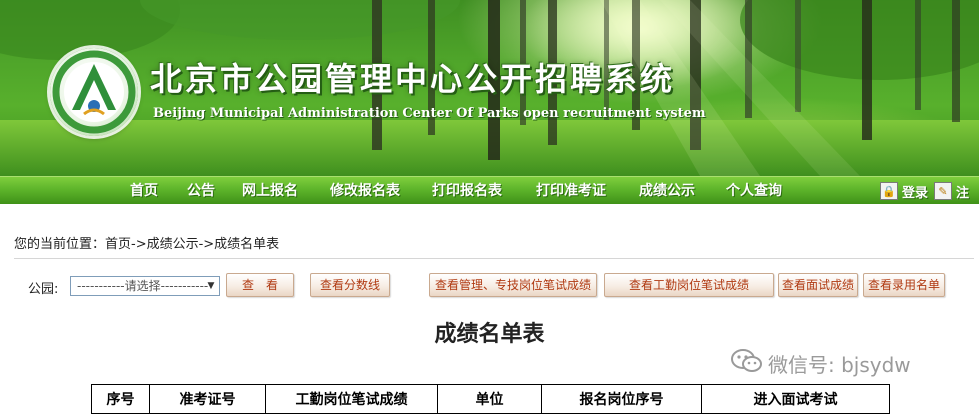 The width and height of the screenshot is (979, 414). What do you see at coordinates (207, 399) in the screenshot?
I see `column-header-exam-ticket-number: 准考证号` at bounding box center [207, 399].